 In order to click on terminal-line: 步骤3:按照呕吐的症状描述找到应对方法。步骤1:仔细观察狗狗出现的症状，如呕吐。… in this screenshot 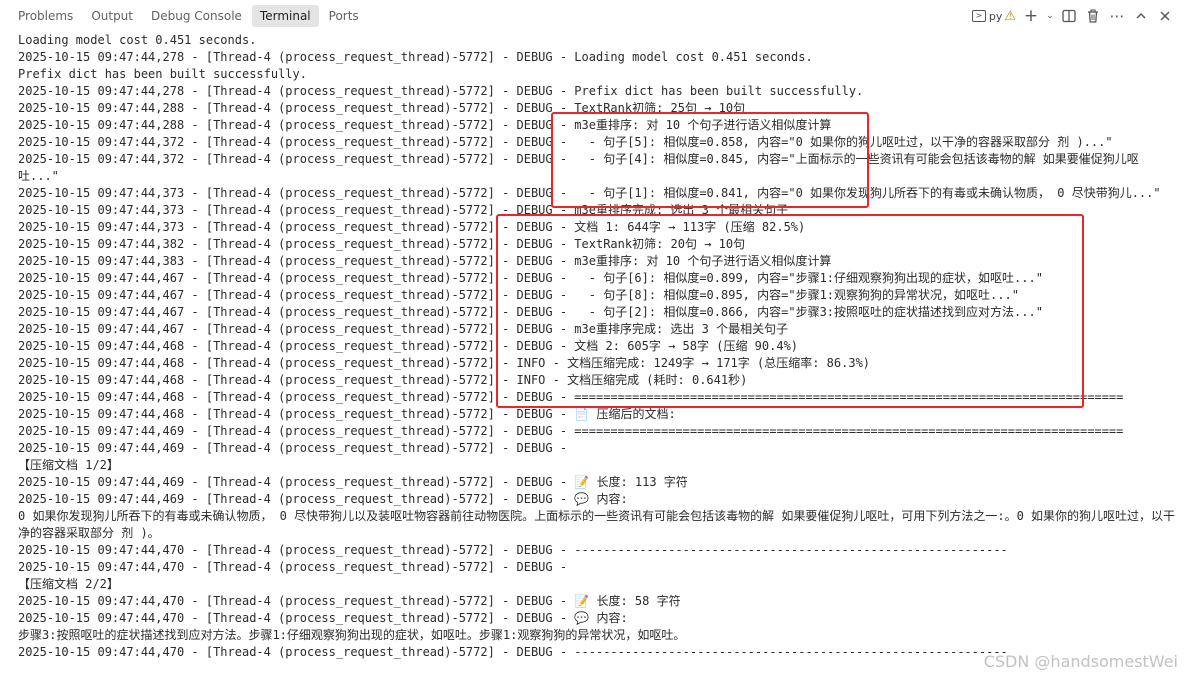, I will do `click(352, 635)`.